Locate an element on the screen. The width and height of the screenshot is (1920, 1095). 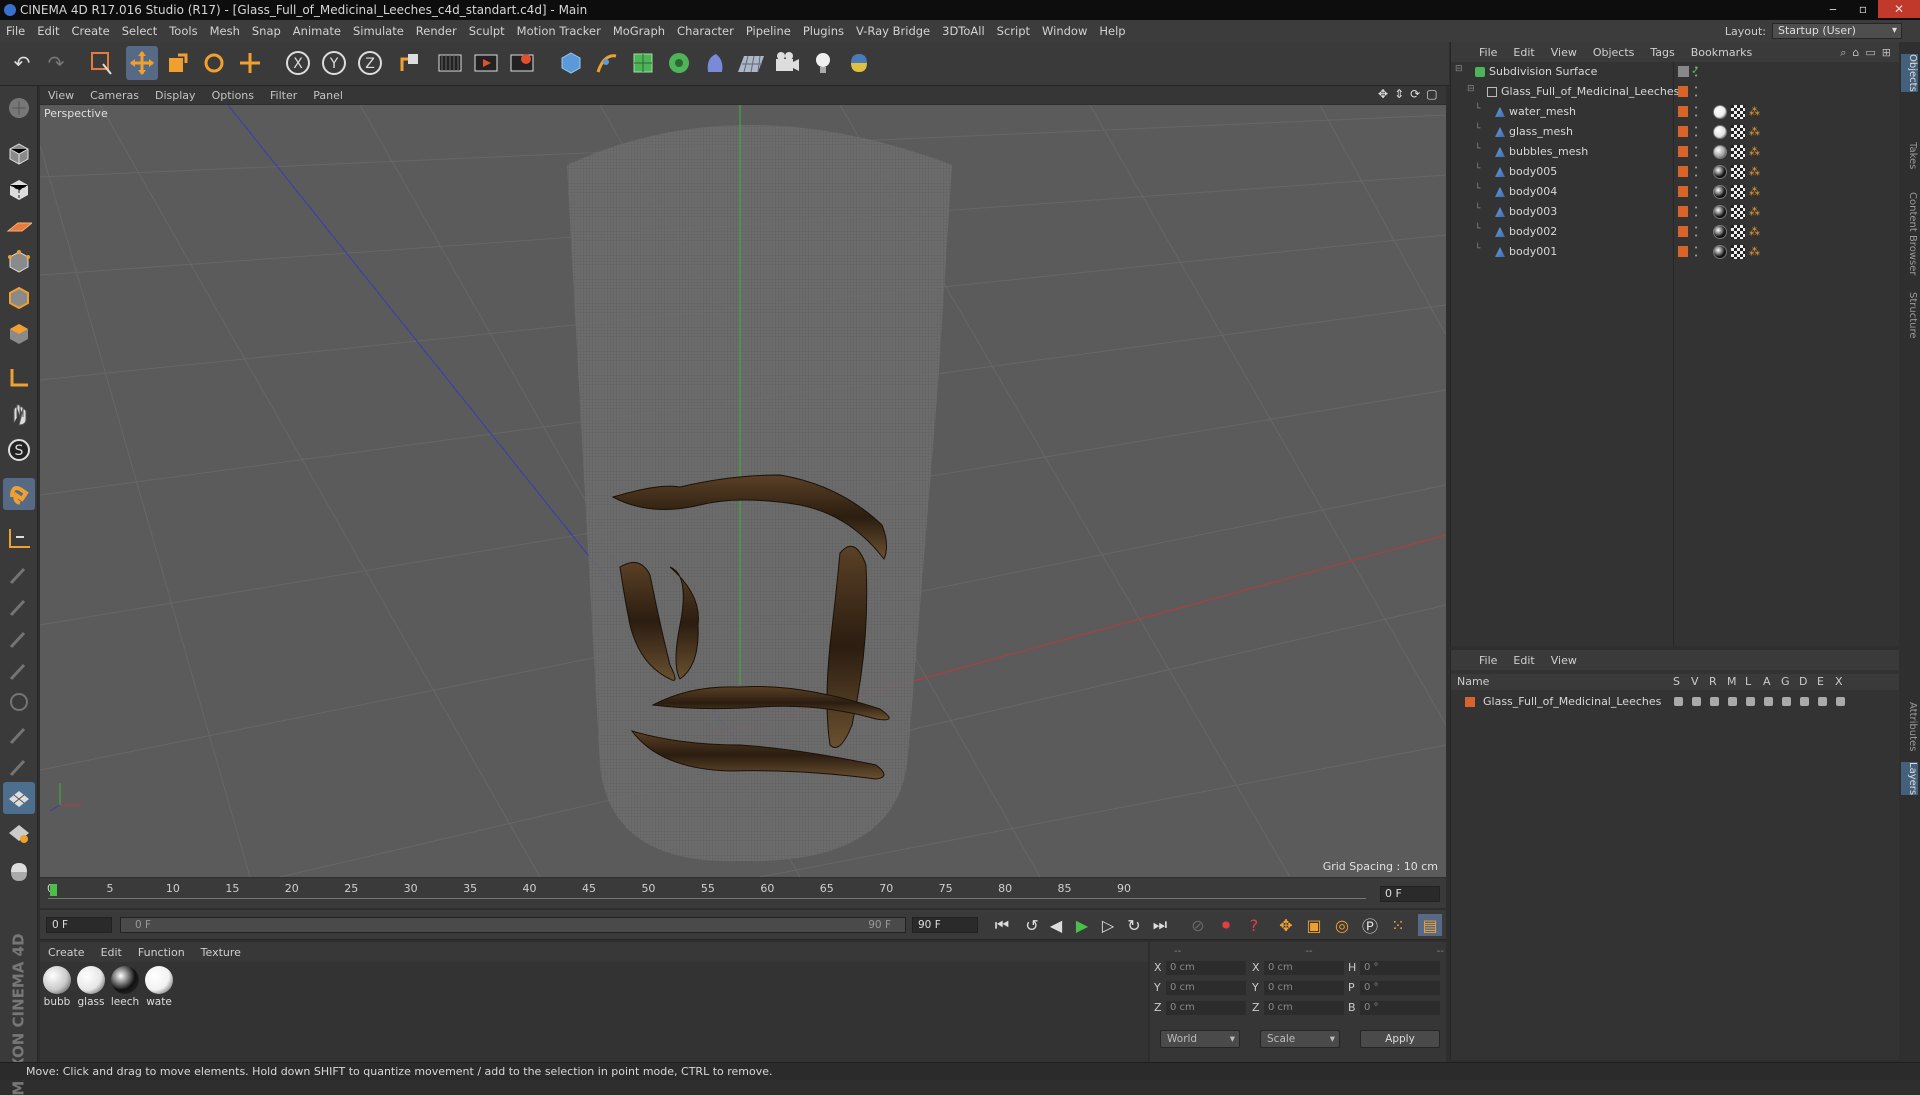
objects-menu-bookmarks: Bookmarks is located at coordinates (1721, 52).